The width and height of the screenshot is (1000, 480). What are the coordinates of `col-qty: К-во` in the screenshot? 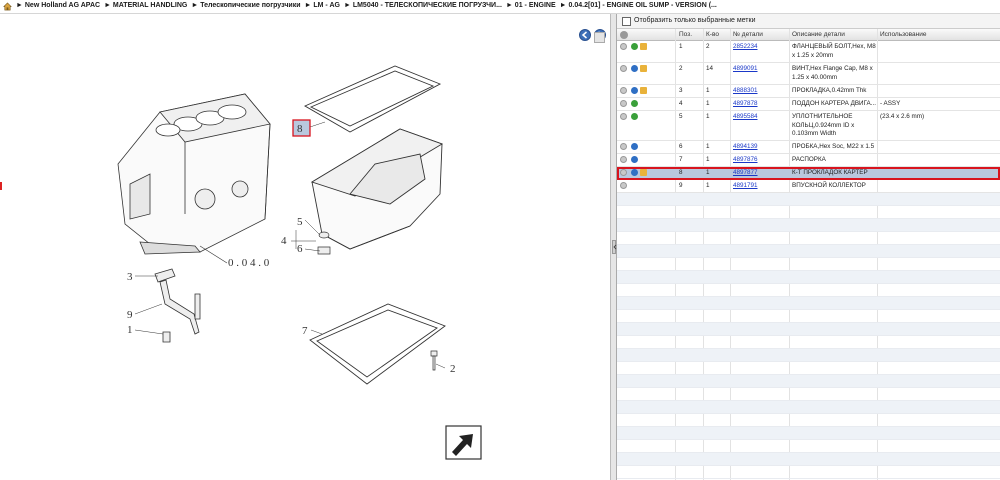 It's located at (712, 34).